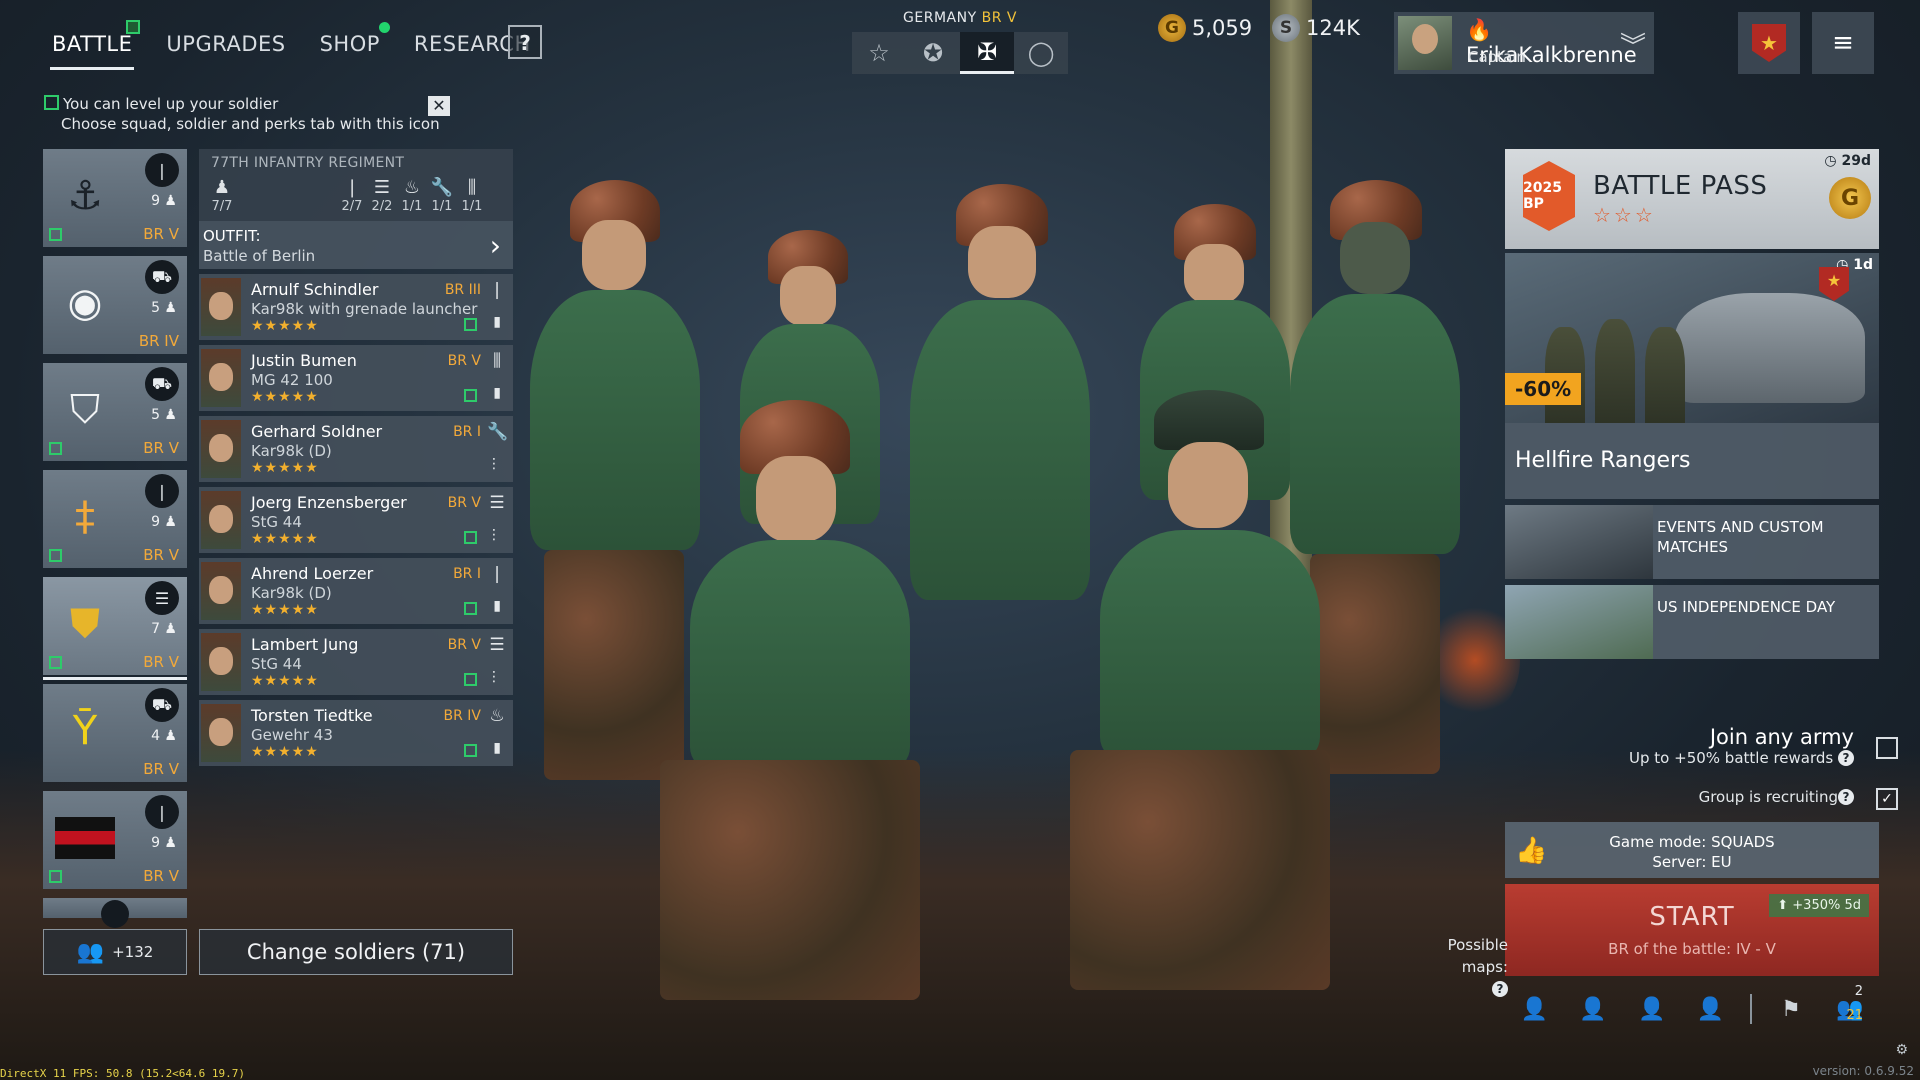  What do you see at coordinates (356, 952) in the screenshot?
I see `change-soldiers-button: Change soldiers (71)` at bounding box center [356, 952].